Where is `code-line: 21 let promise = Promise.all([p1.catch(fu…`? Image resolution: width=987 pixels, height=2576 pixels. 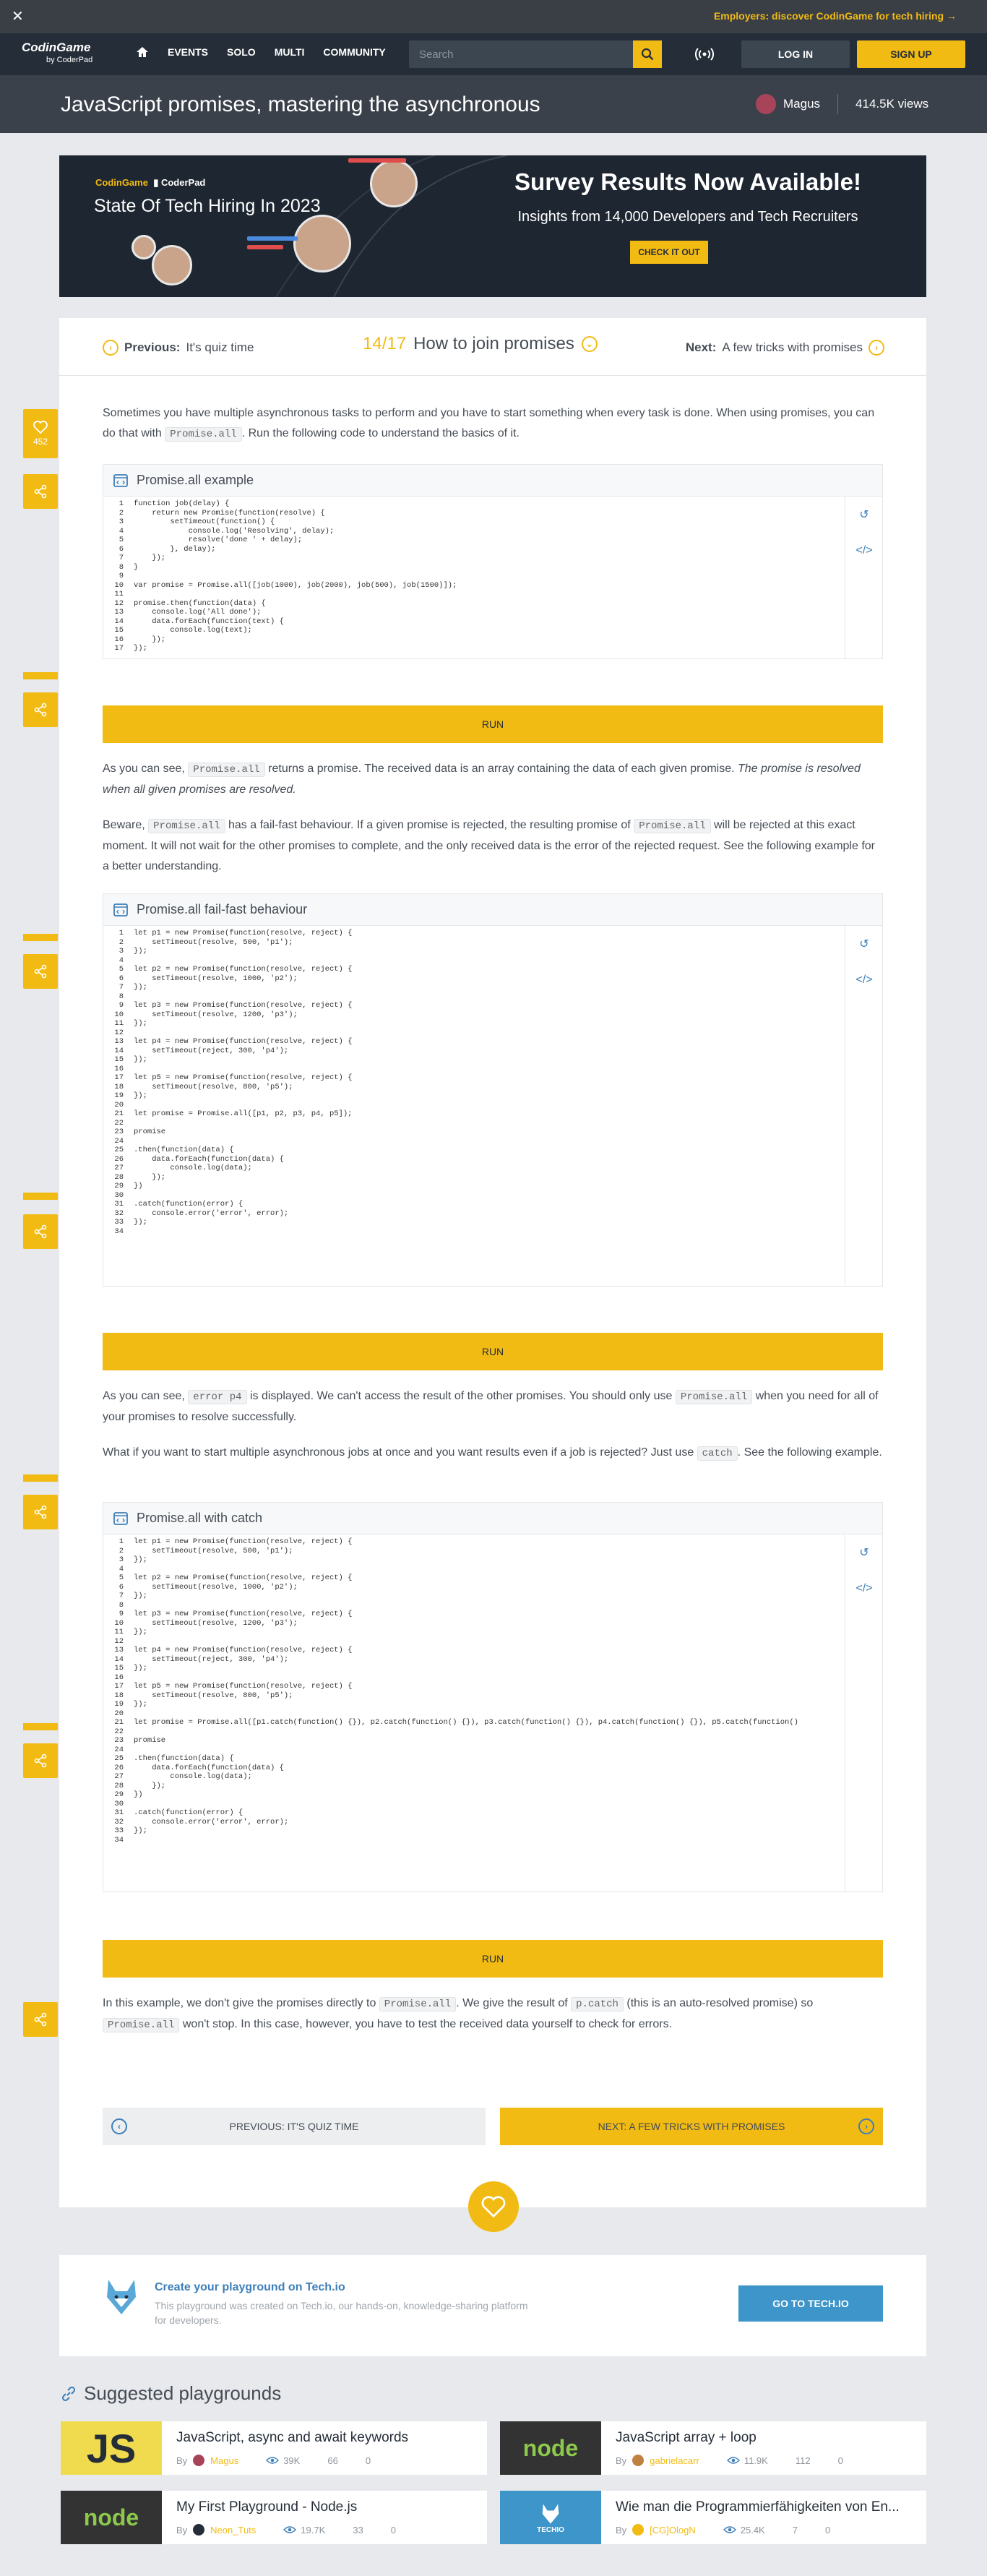 code-line: 21 let promise = Promise.all([p1.catch(fu… is located at coordinates (474, 1722).